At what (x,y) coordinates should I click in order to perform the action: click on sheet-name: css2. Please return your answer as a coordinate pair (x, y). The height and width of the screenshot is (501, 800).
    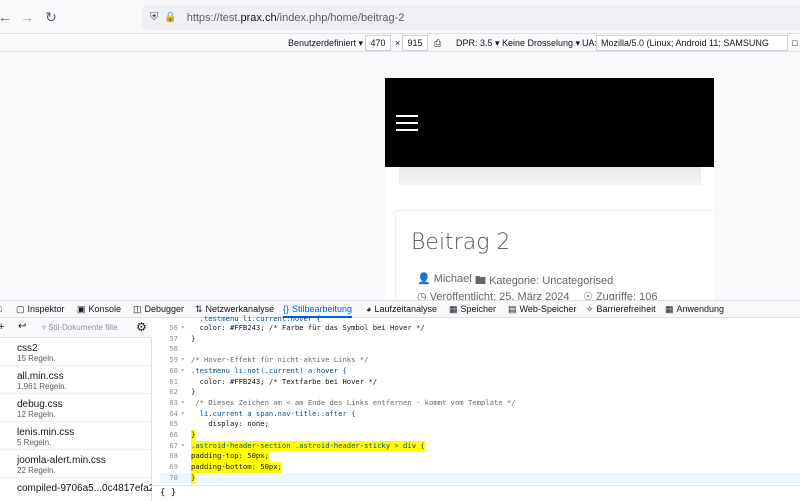
    Looking at the image, I should click on (27, 348).